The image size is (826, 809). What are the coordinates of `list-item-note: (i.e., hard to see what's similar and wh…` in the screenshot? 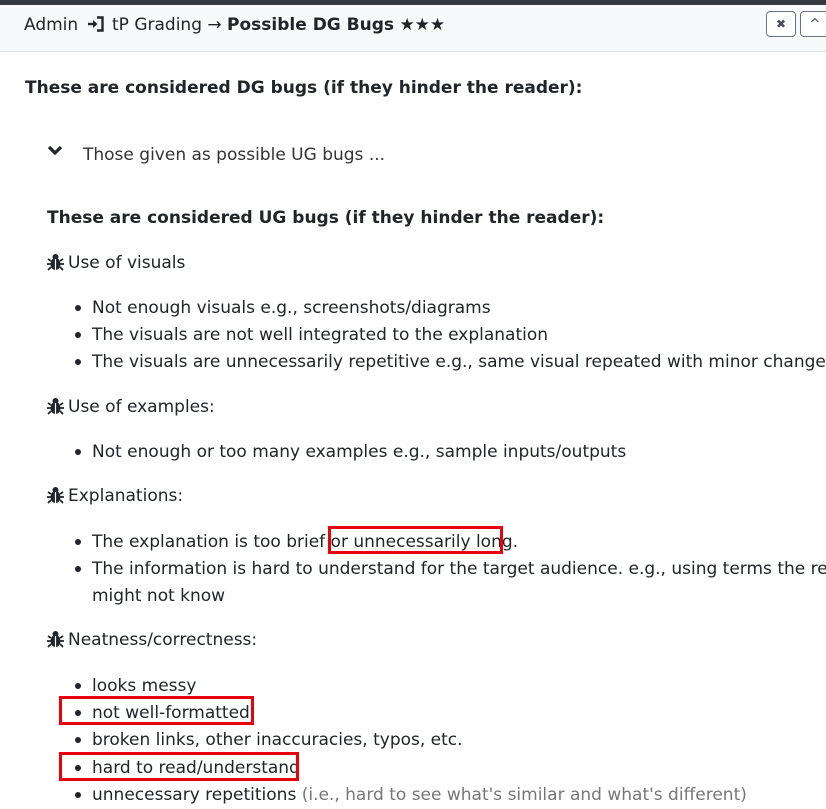 It's located at (524, 795).